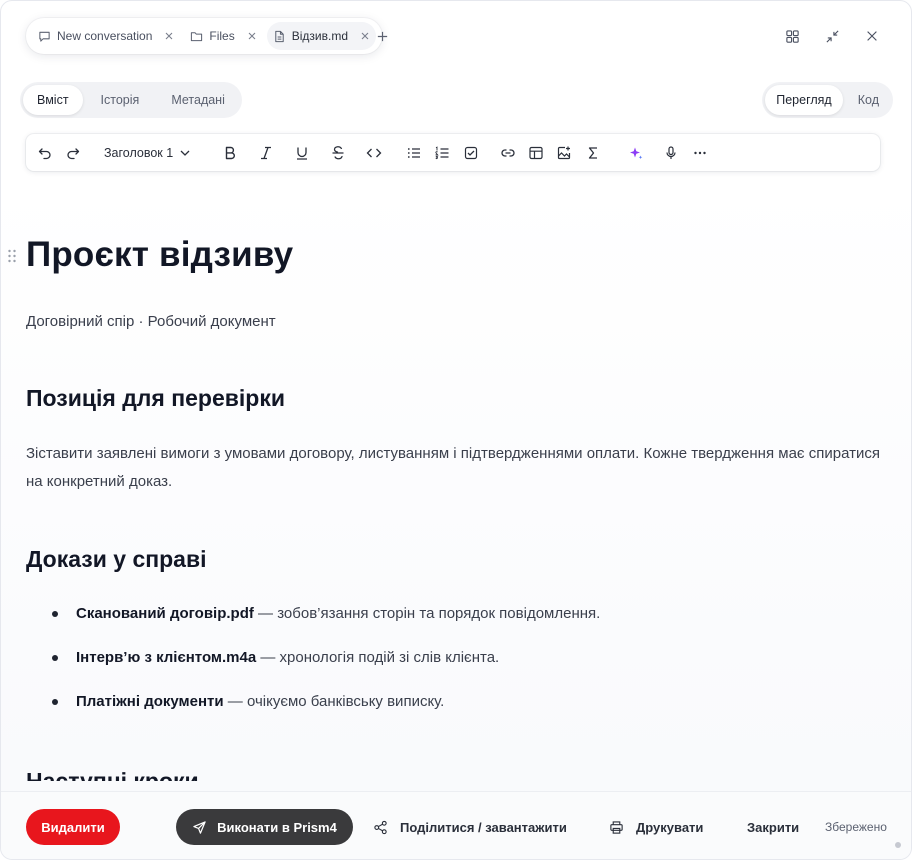  What do you see at coordinates (636, 153) in the screenshot?
I see `ai-sparkle-icon` at bounding box center [636, 153].